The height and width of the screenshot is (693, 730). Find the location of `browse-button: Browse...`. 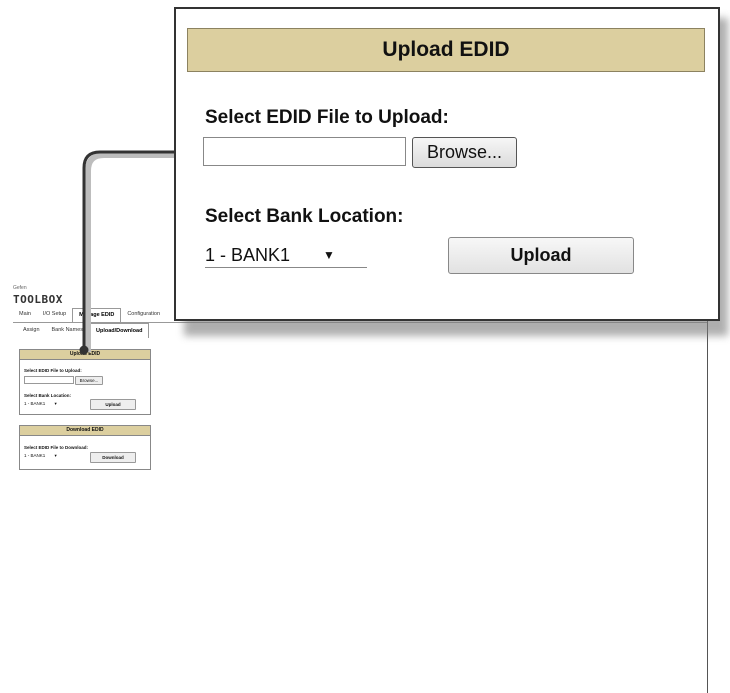

browse-button: Browse... is located at coordinates (464, 152).